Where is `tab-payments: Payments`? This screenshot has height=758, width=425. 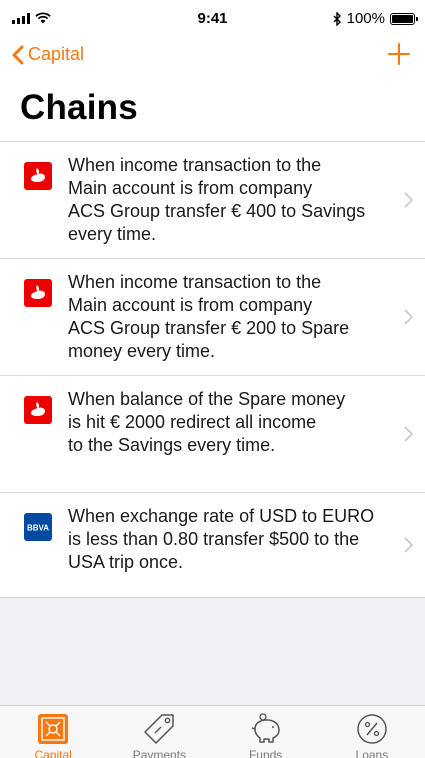 tab-payments: Payments is located at coordinates (159, 732).